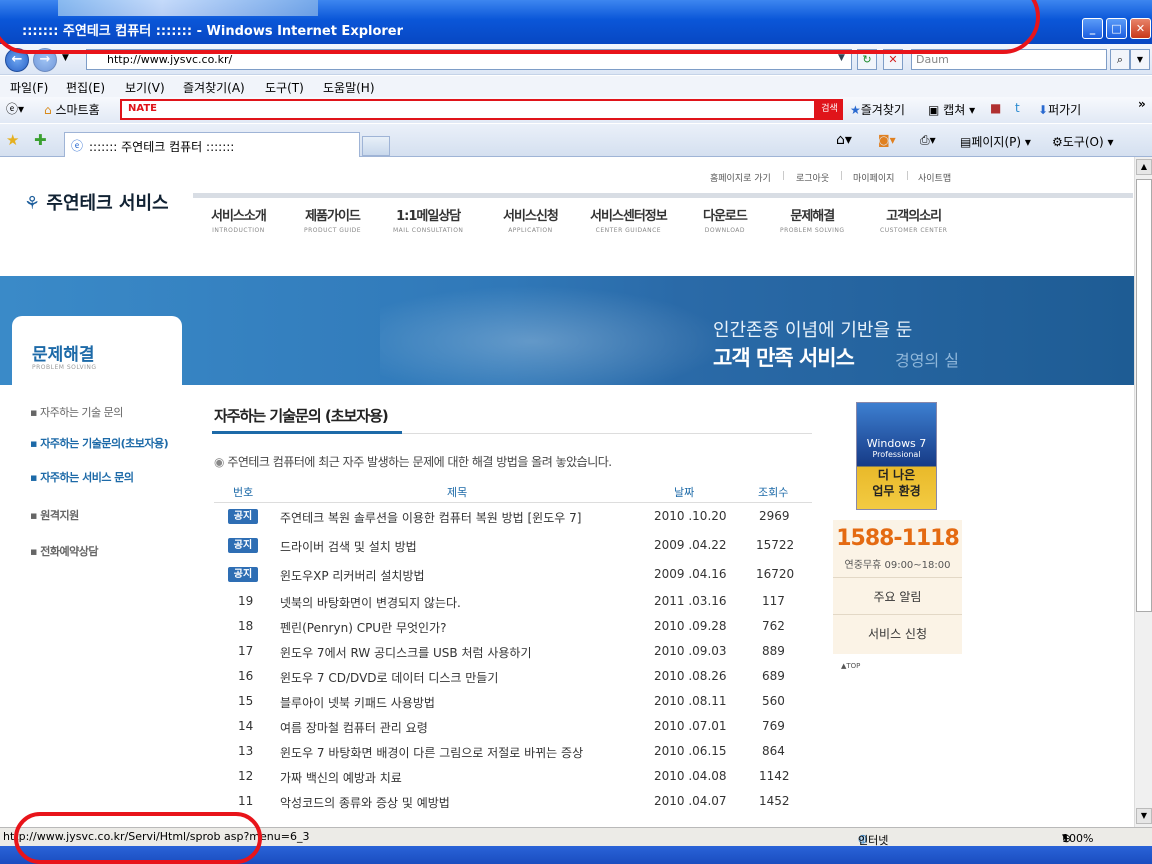  What do you see at coordinates (284, 87) in the screenshot?
I see `menu-tools: 도구(T)` at bounding box center [284, 87].